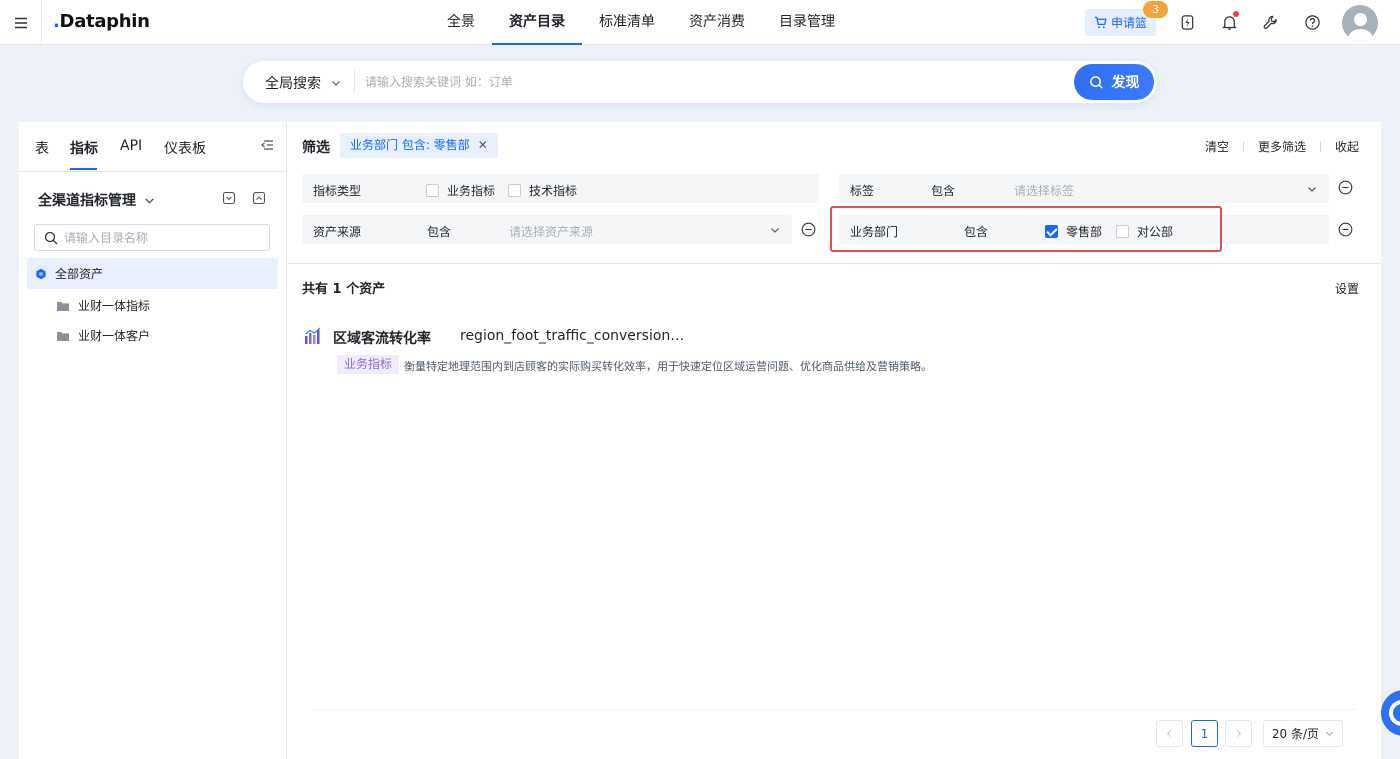 The height and width of the screenshot is (759, 1400). Describe the element at coordinates (665, 82) in the screenshot. I see `search-input` at that location.